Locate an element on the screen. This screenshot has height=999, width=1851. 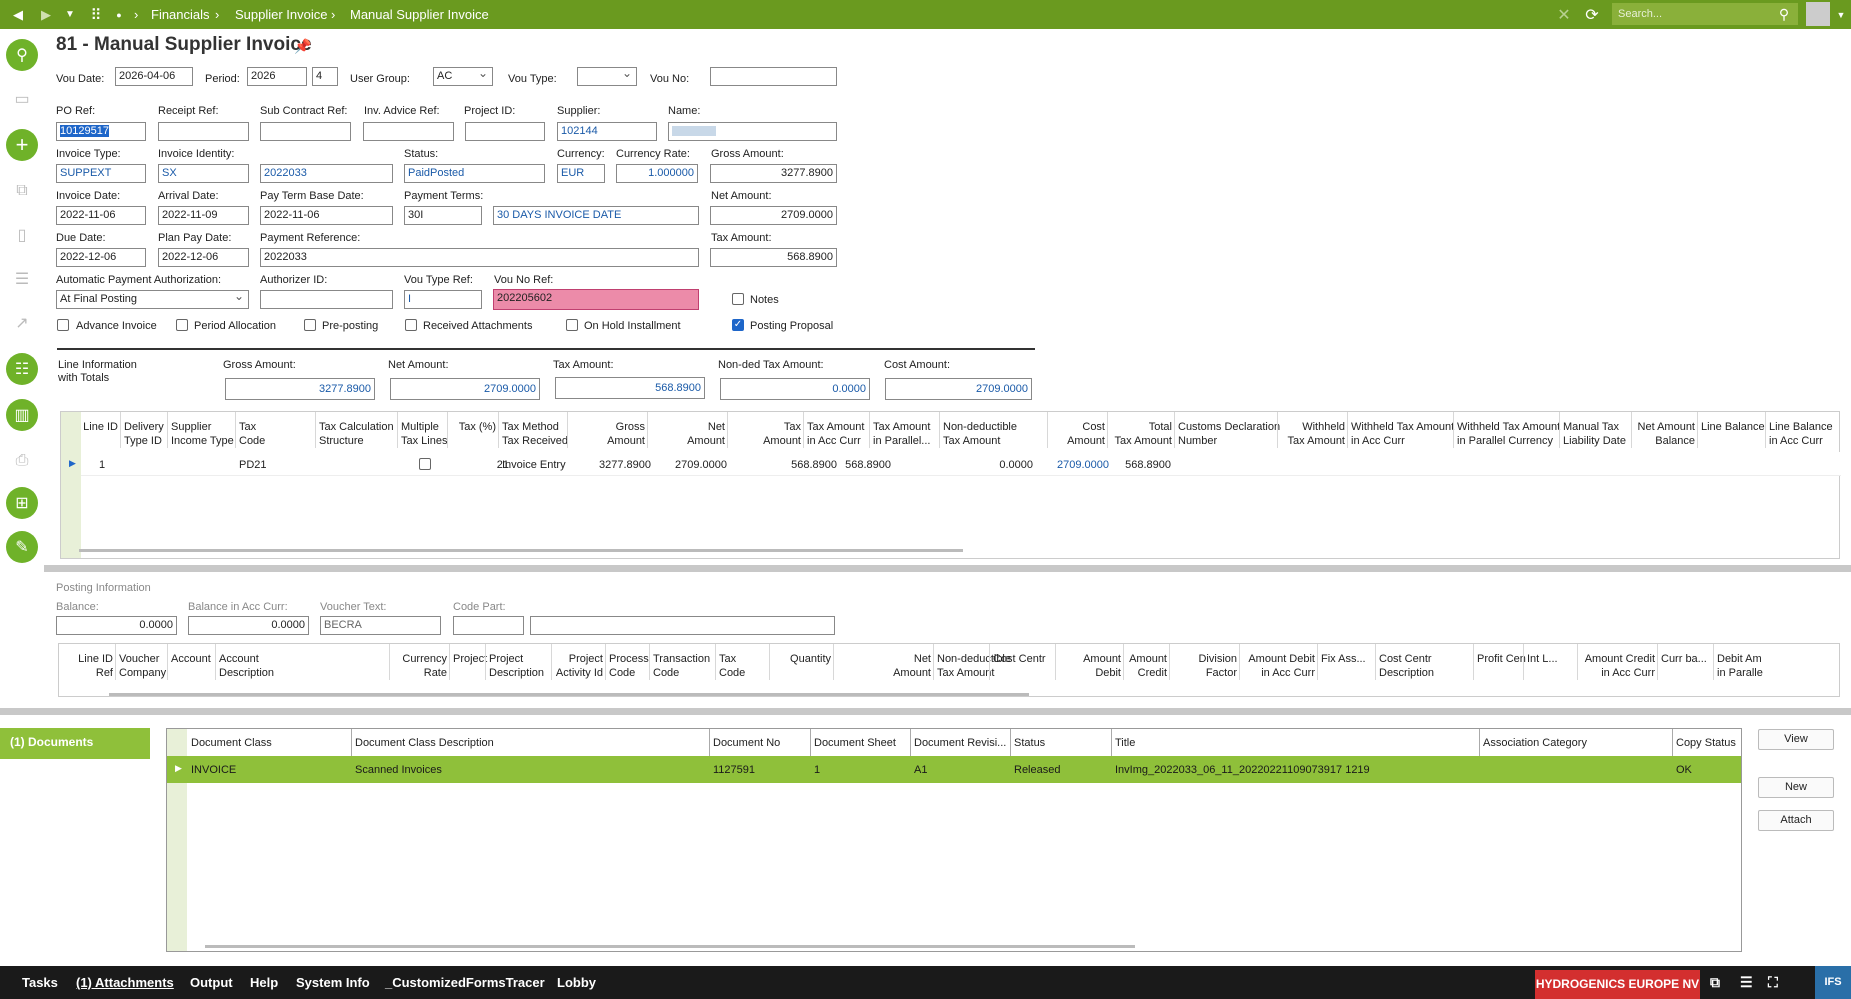
due-date-field: 2022-12-06 is located at coordinates (101, 257).